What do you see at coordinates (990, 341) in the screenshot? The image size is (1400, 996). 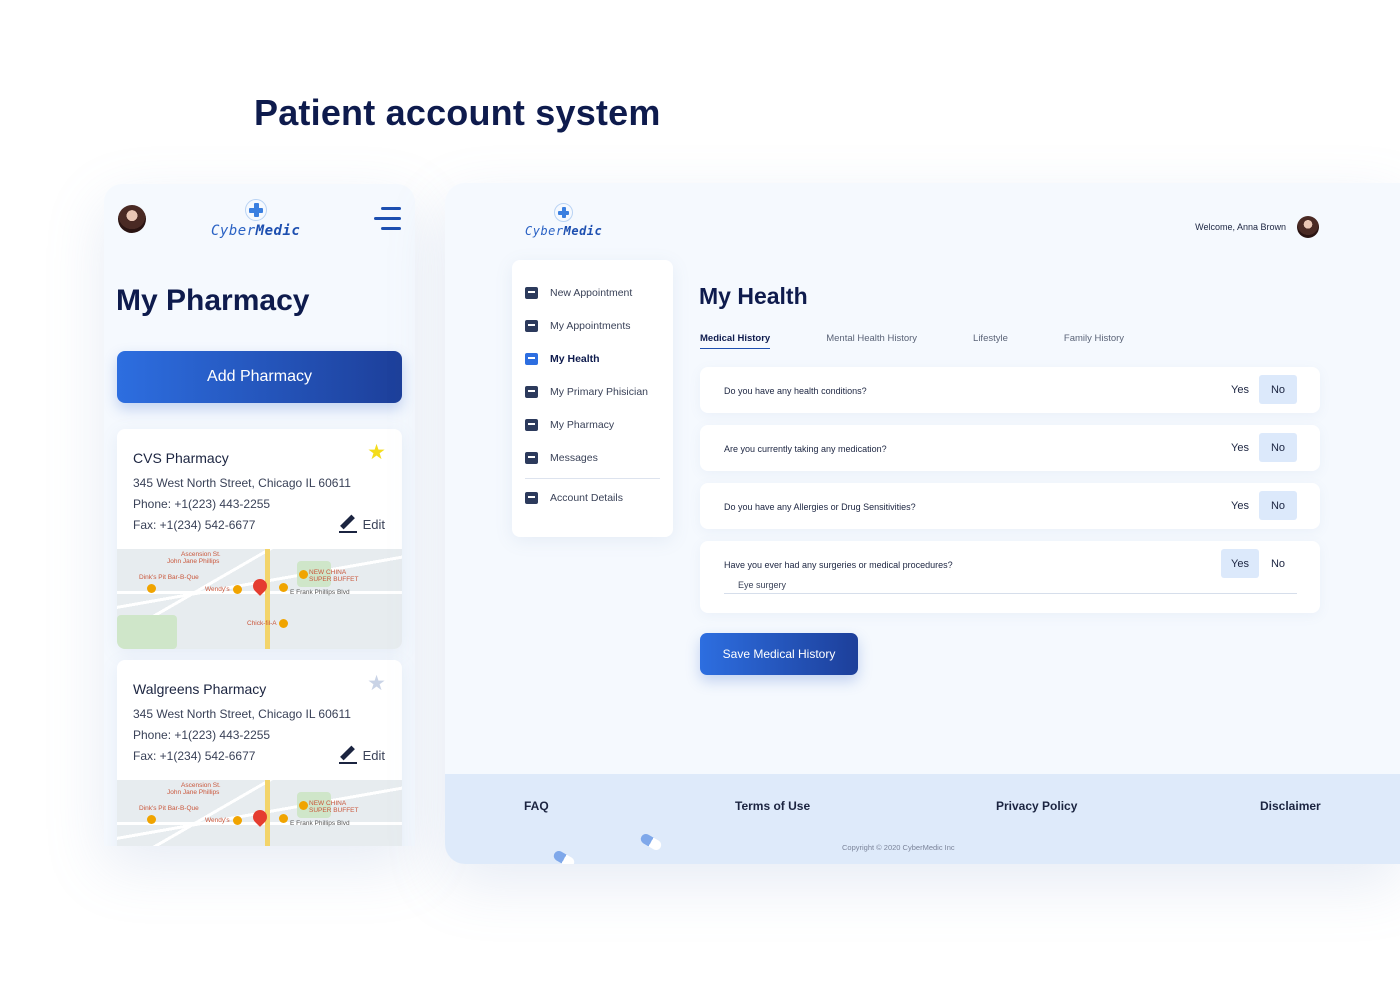 I see `tab-lifestyle: Lifestyle` at bounding box center [990, 341].